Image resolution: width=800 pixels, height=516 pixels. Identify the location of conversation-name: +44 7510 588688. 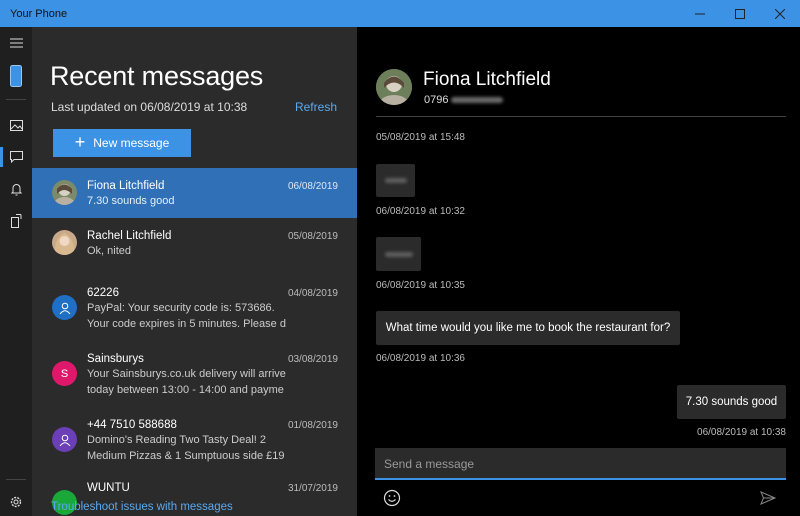
(132, 425).